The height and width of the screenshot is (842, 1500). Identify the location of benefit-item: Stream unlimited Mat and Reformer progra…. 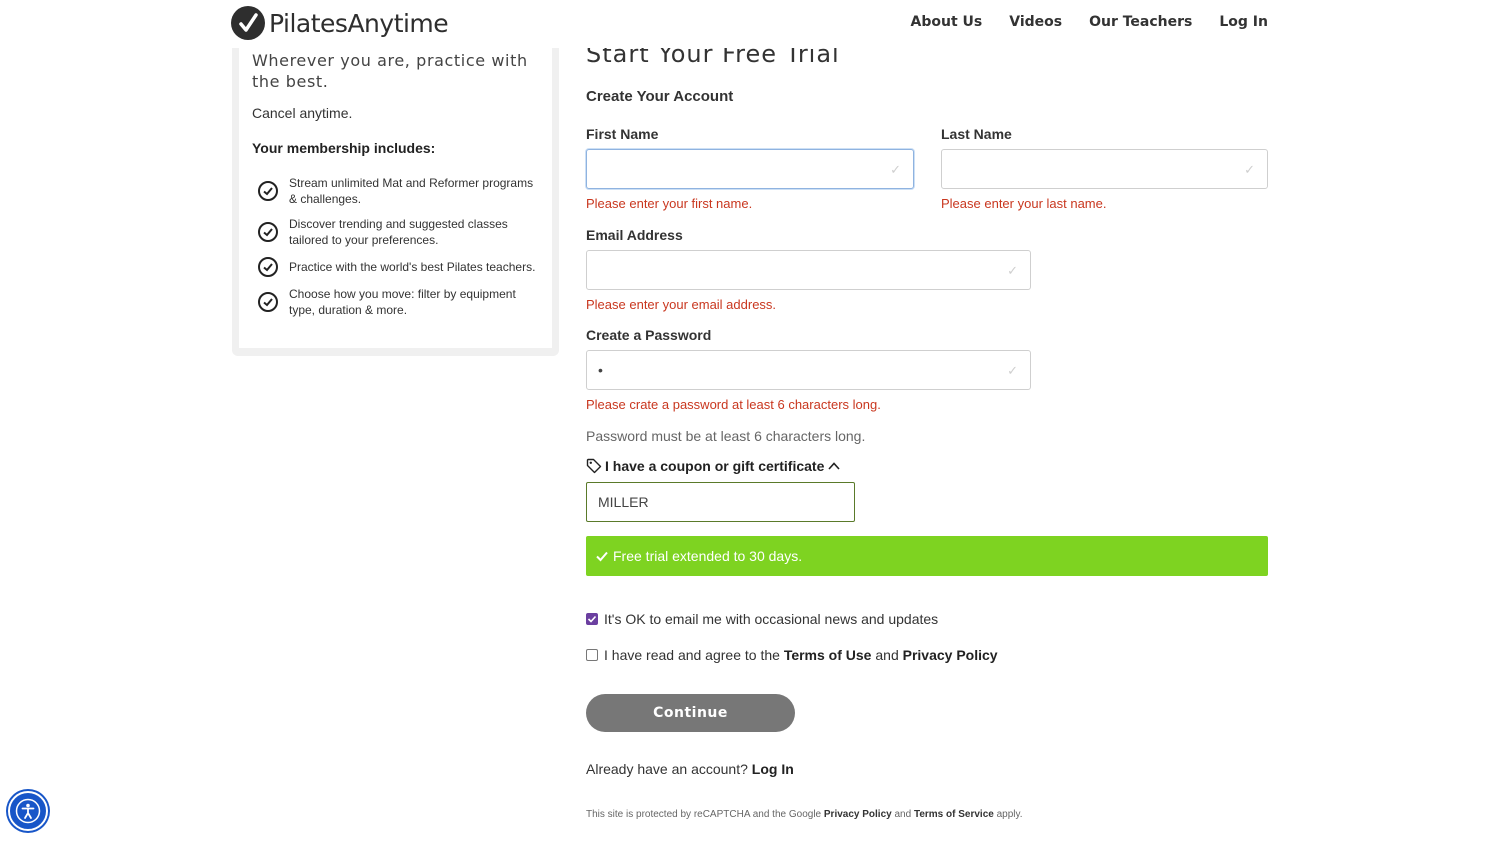
(395, 191).